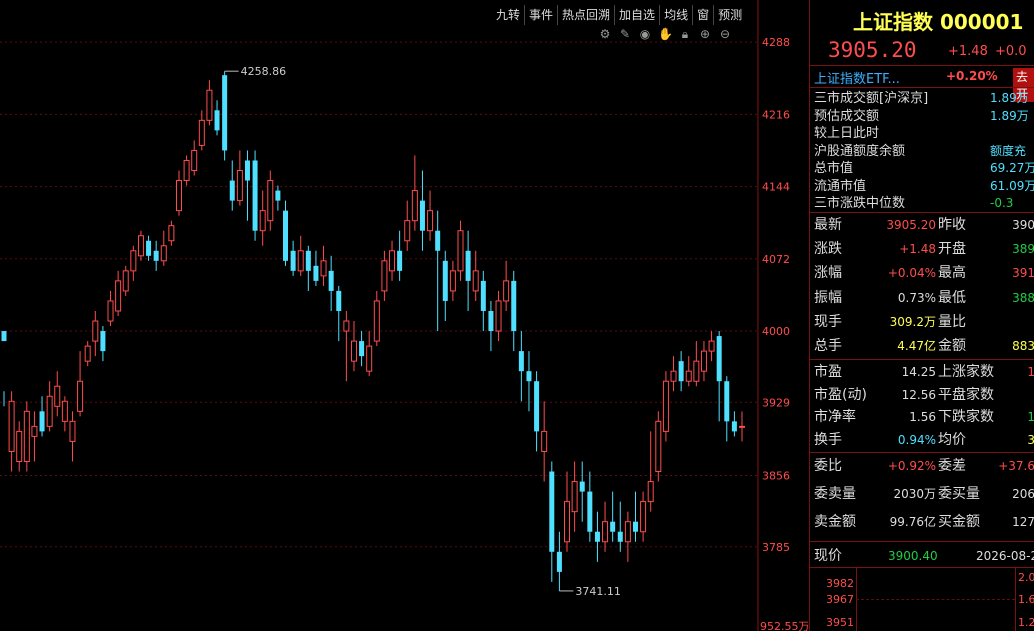 Image resolution: width=1034 pixels, height=631 pixels. I want to click on settings-icon: ⚙, so click(605, 34).